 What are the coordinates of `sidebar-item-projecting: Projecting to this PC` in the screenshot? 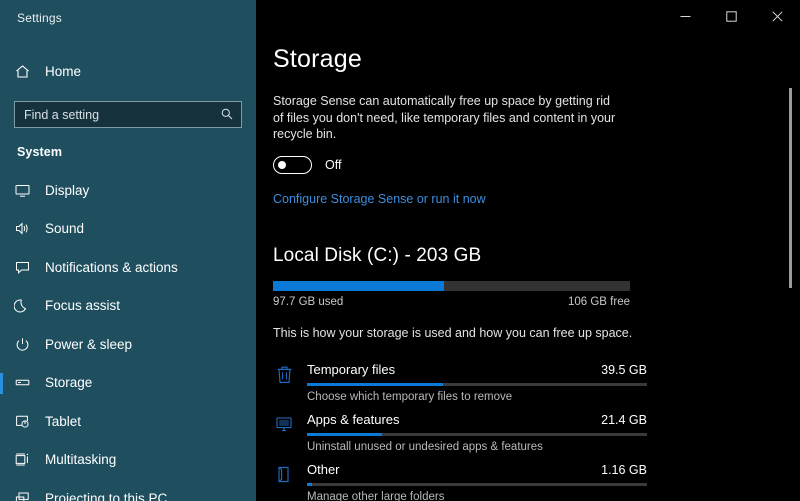 It's located at (128, 490).